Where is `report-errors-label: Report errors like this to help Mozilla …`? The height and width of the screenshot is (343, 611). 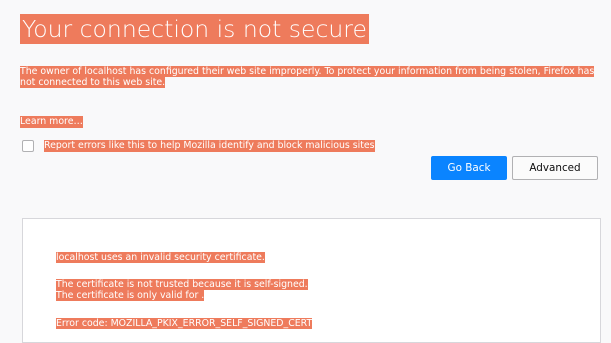 report-errors-label: Report errors like this to help Mozilla … is located at coordinates (209, 146).